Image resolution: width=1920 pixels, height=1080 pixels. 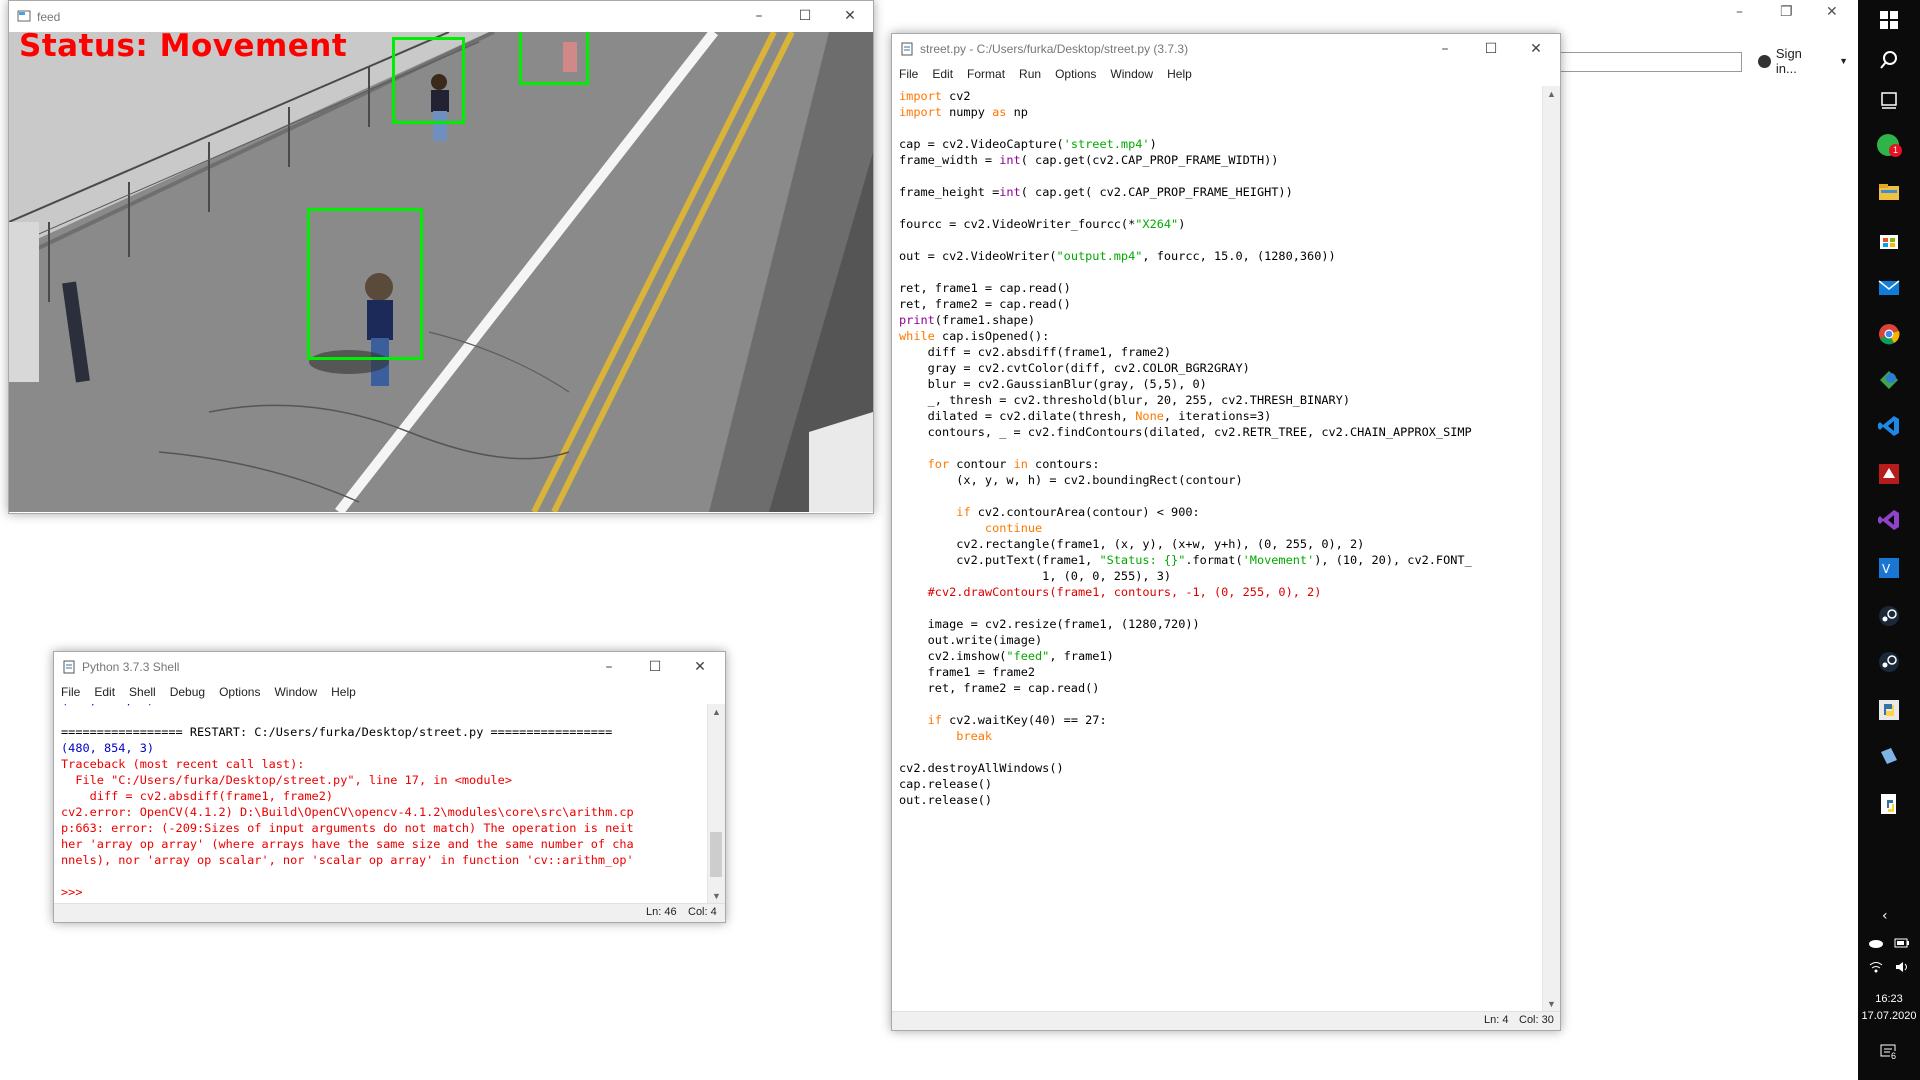 I want to click on background-restore-button: ❐, so click(x=1786, y=12).